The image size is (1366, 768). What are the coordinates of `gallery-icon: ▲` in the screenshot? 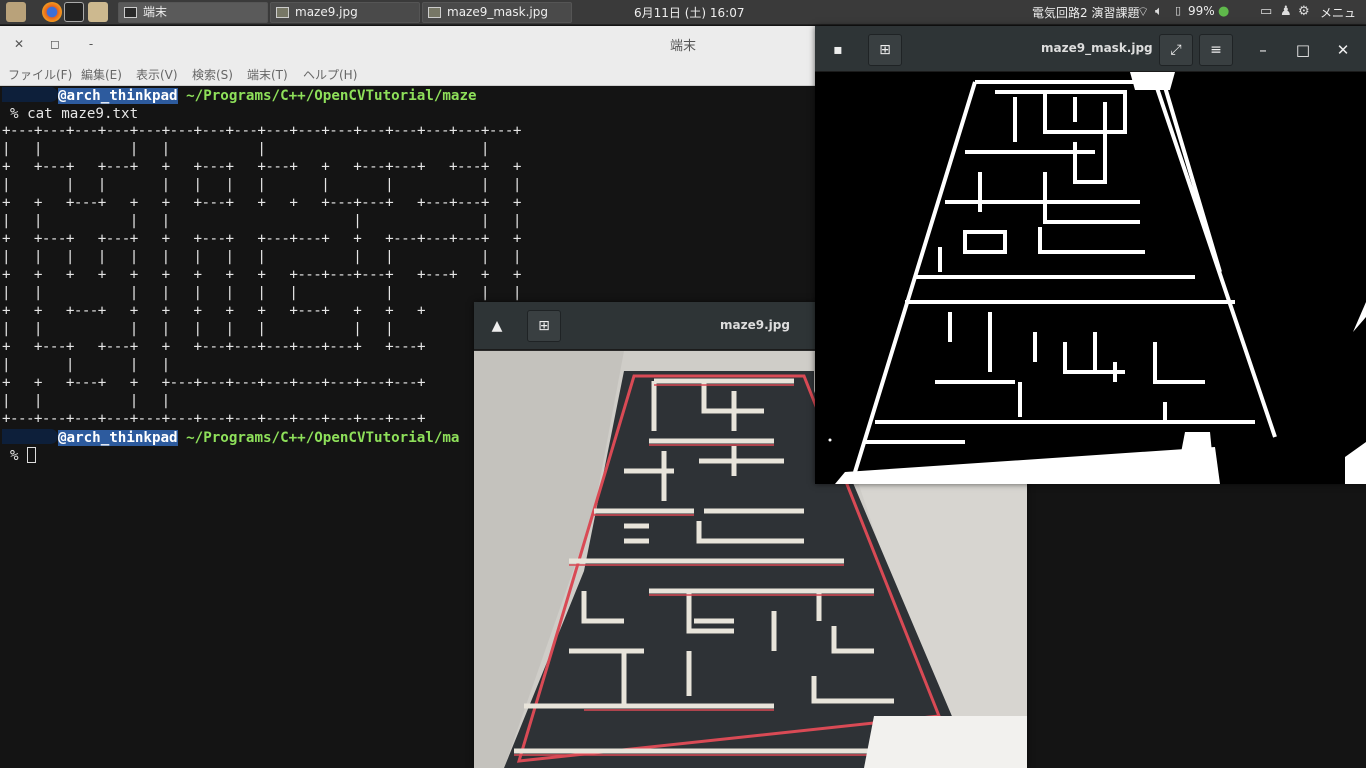 It's located at (497, 326).